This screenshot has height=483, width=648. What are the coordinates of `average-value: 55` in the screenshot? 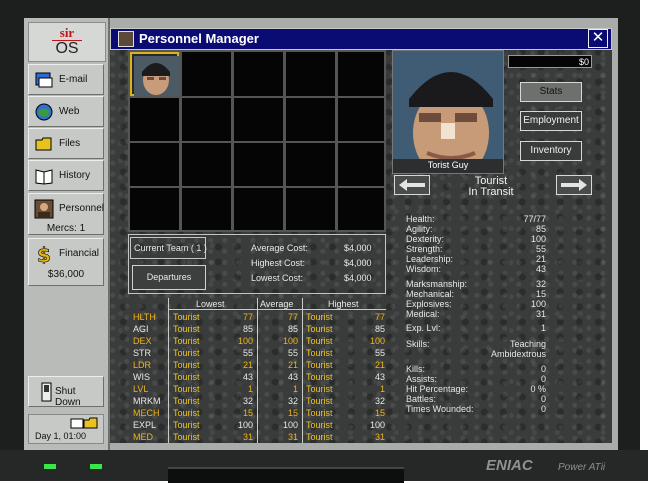 It's located at (292, 353).